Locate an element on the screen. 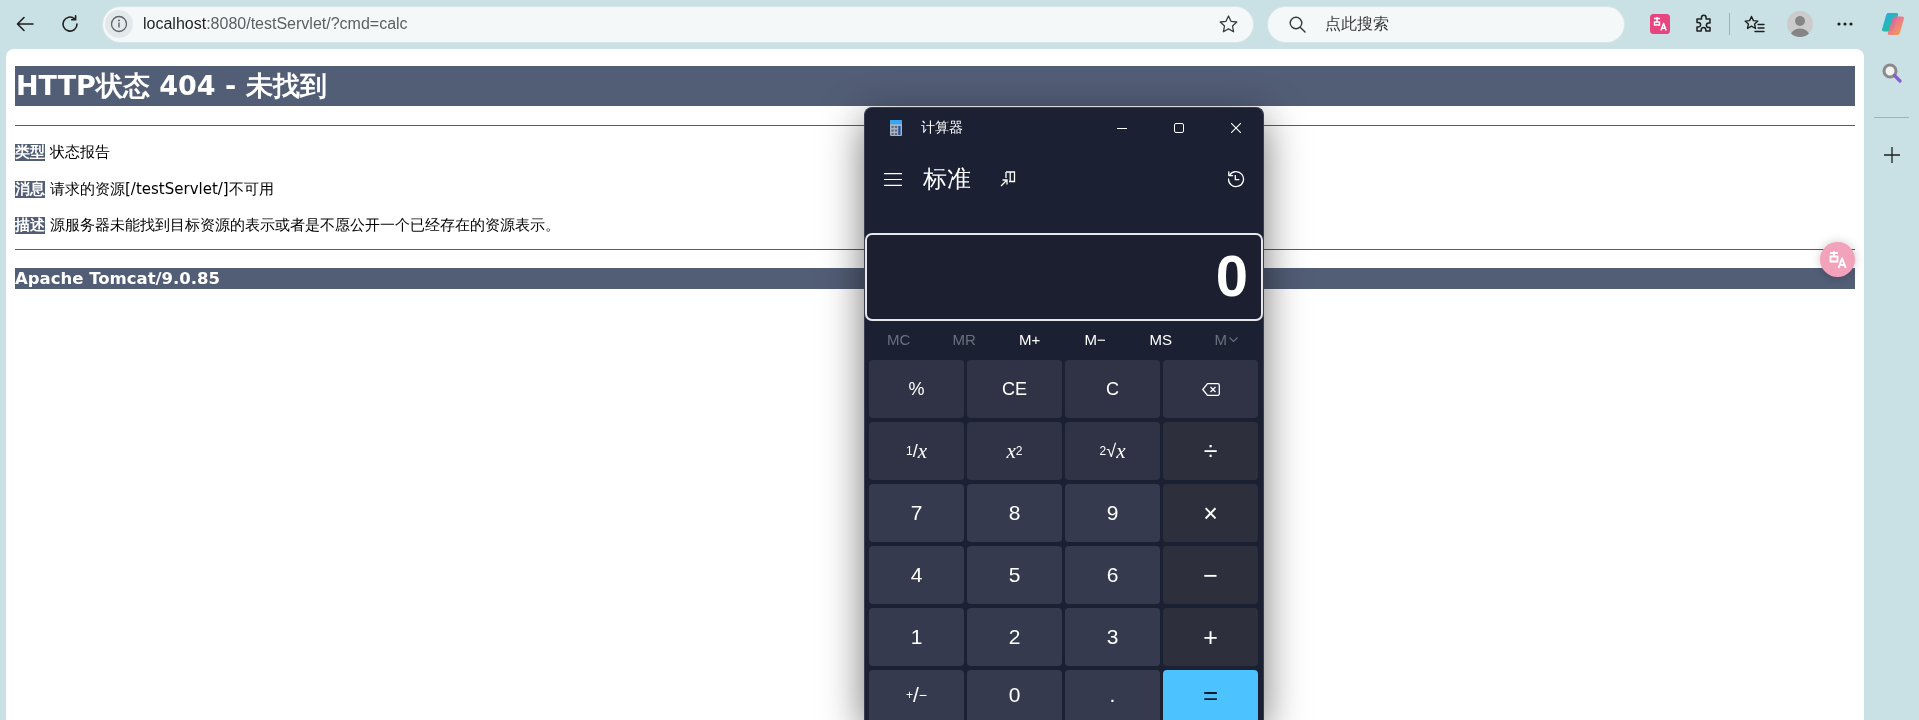 This screenshot has height=720, width=1919. star-icon is located at coordinates (1228, 24).